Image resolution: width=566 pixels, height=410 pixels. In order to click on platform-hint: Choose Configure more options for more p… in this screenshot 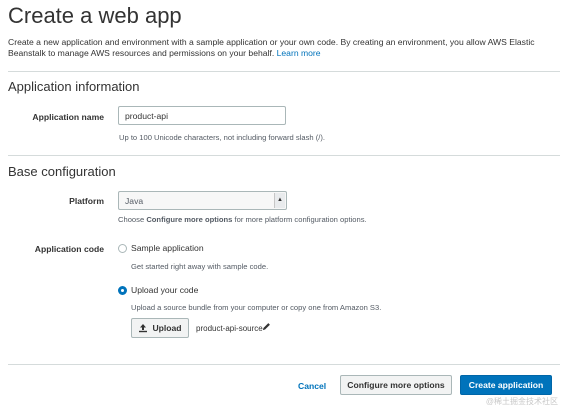, I will do `click(242, 219)`.